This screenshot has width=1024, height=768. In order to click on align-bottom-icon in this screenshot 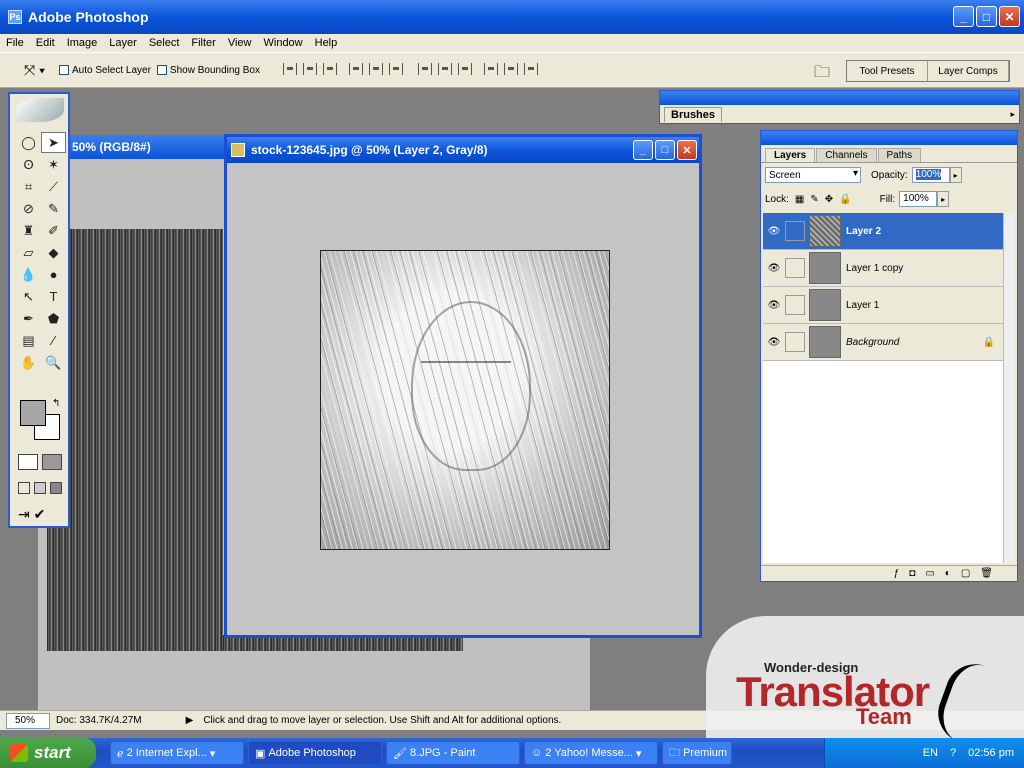, I will do `click(330, 68)`.